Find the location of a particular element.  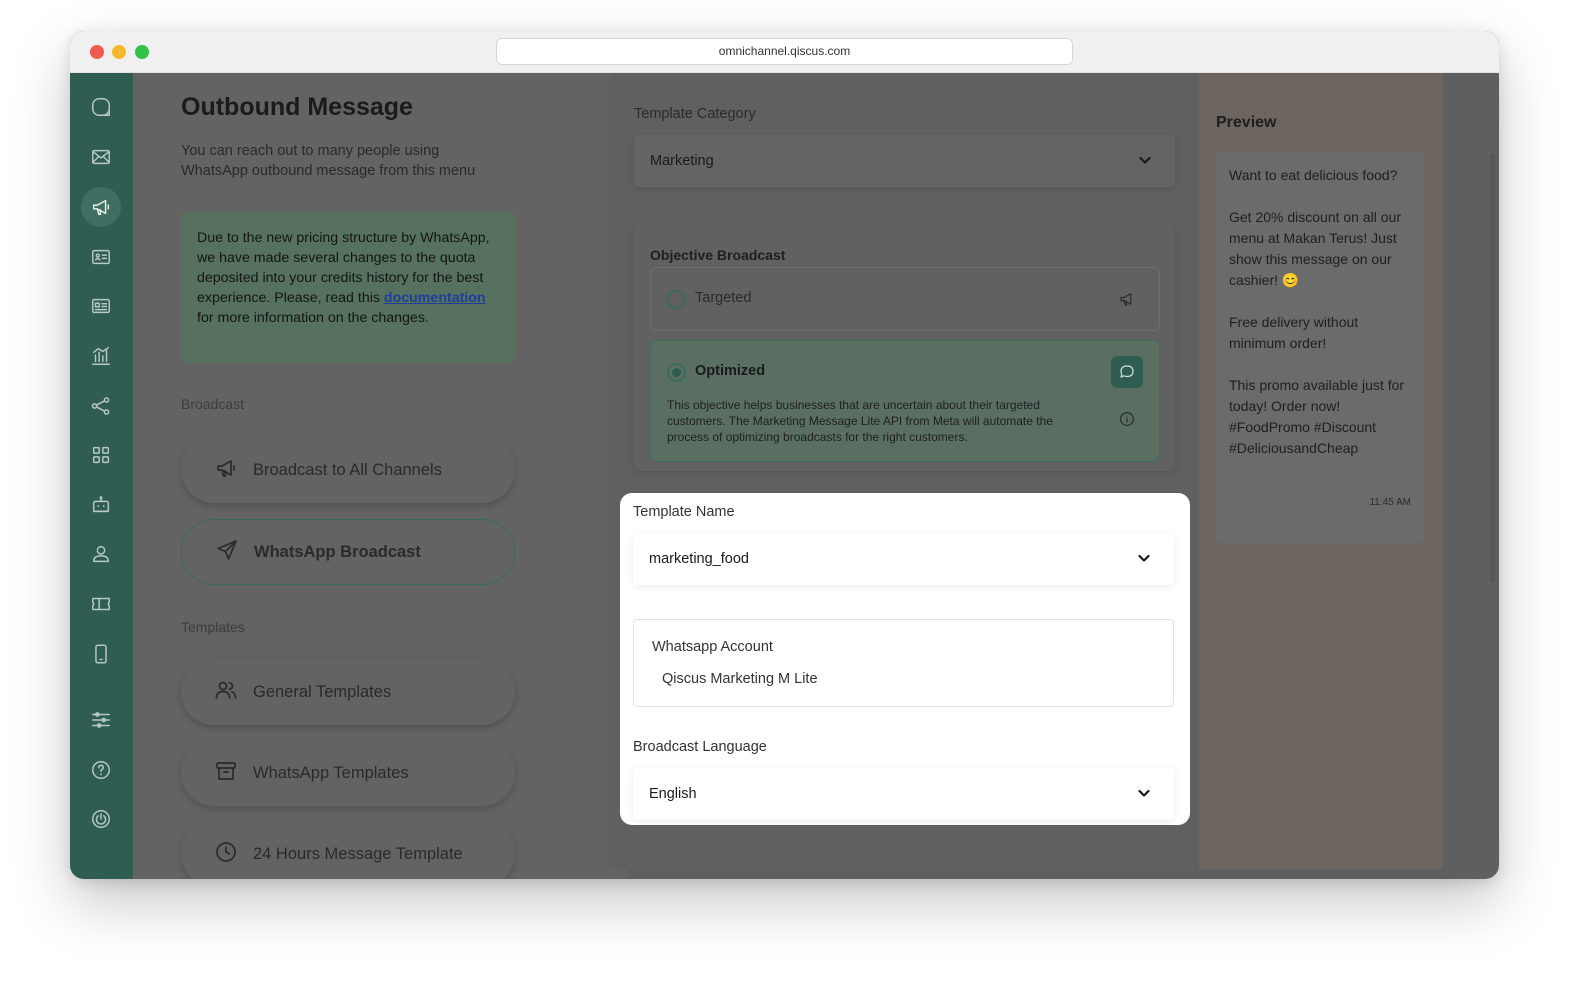

template-category-select: Marketing is located at coordinates (904, 161).